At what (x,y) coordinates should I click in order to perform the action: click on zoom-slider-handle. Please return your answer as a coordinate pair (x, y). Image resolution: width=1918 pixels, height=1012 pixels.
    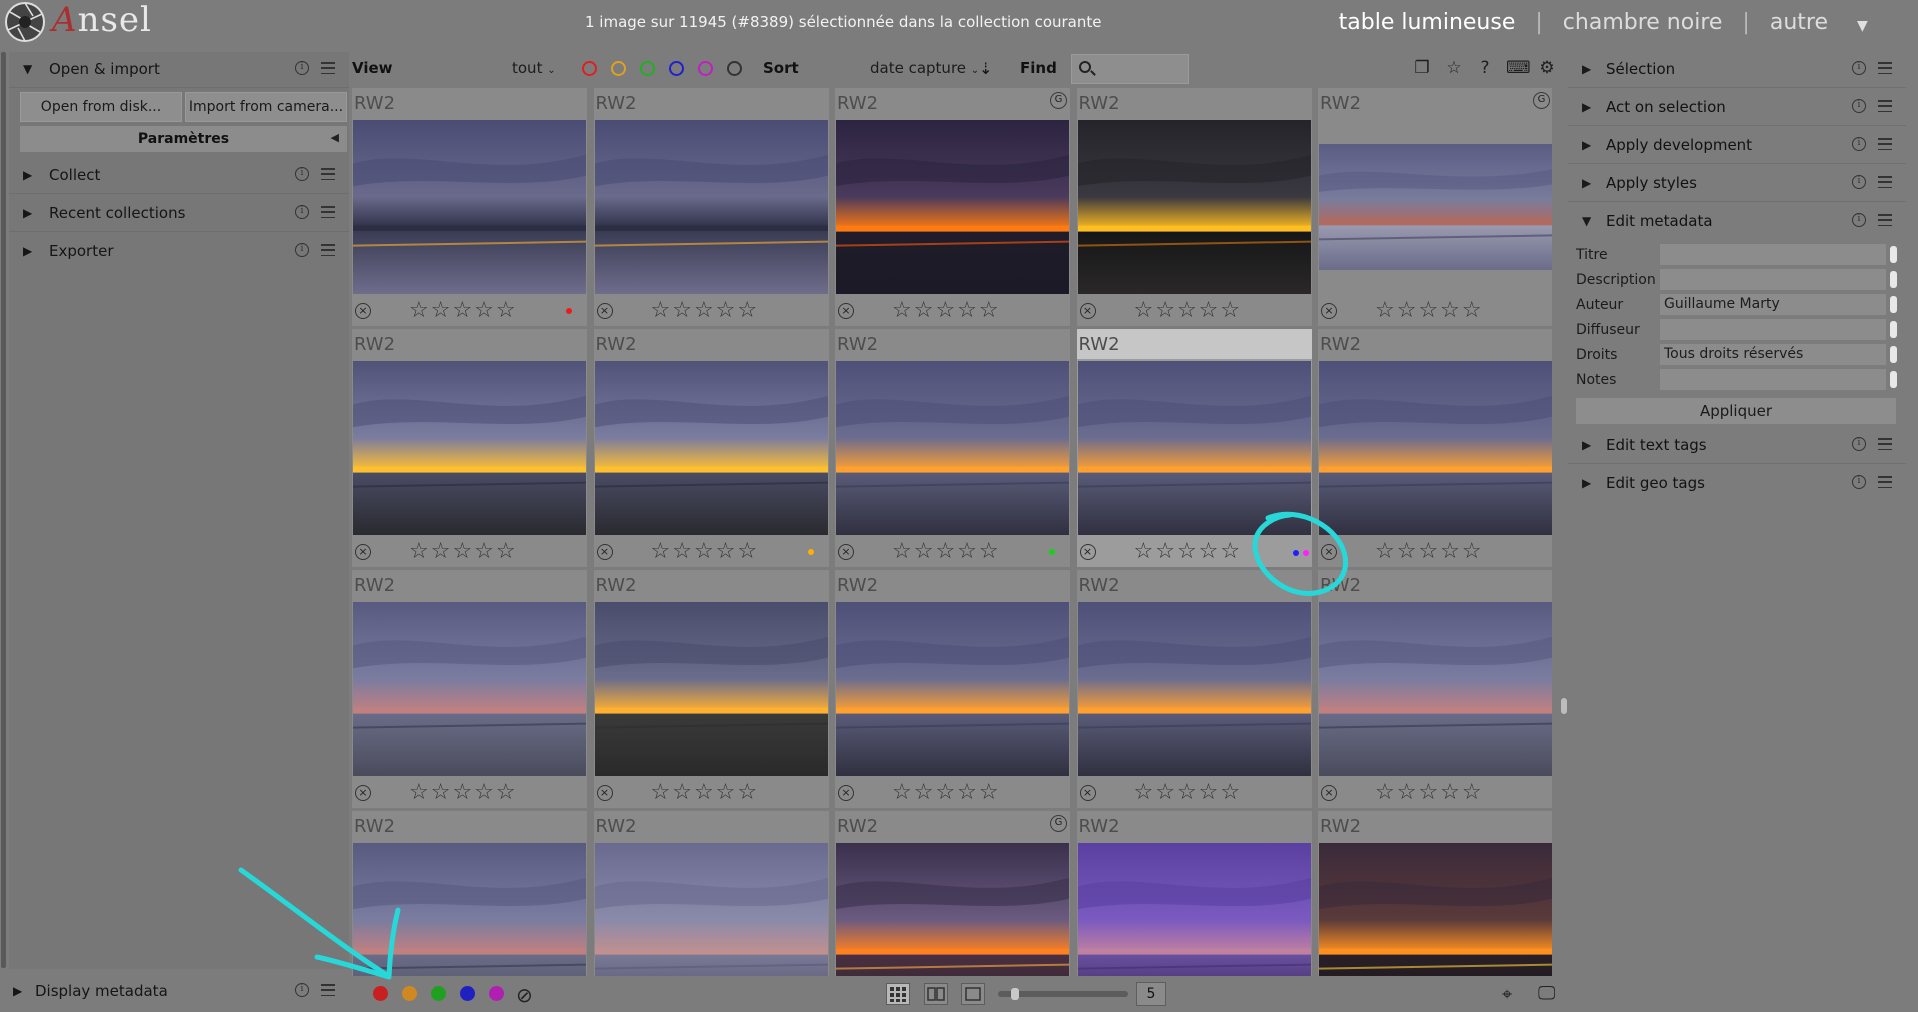
    Looking at the image, I should click on (1015, 994).